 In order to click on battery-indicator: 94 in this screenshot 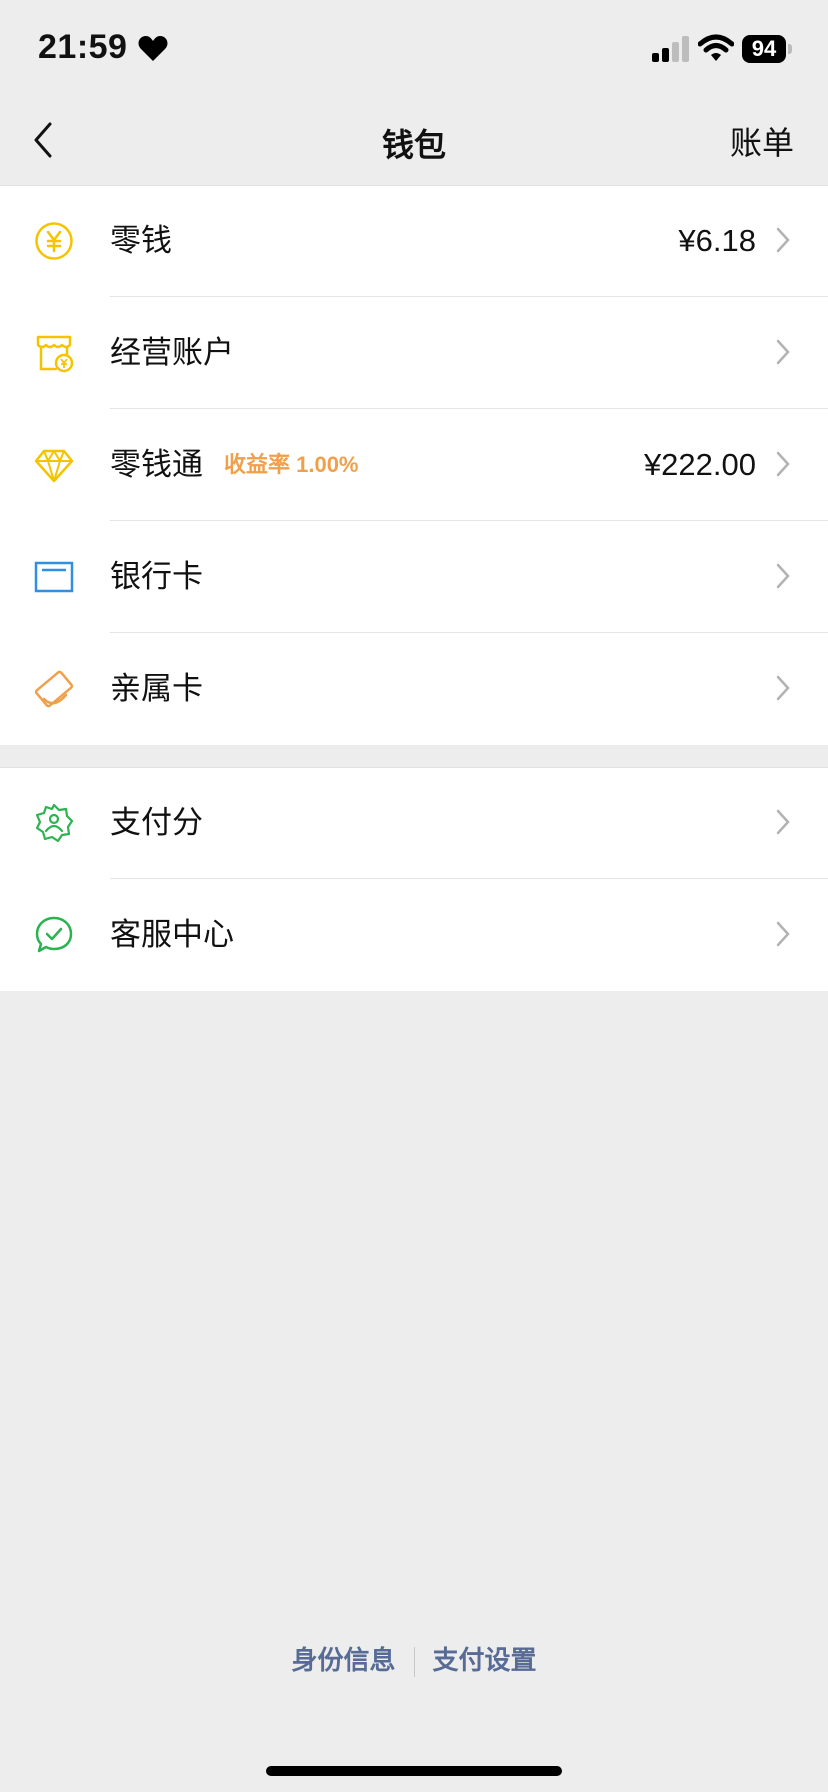, I will do `click(767, 49)`.